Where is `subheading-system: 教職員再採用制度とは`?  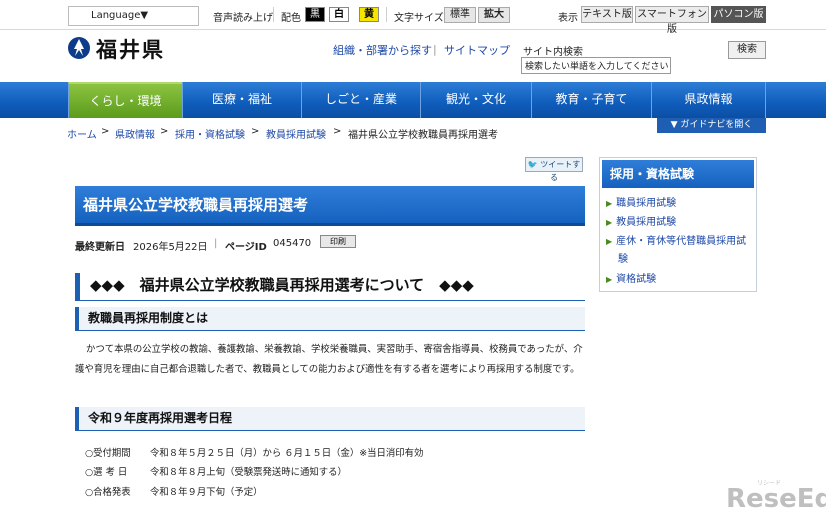
subheading-system: 教職員再採用制度とは is located at coordinates (330, 319).